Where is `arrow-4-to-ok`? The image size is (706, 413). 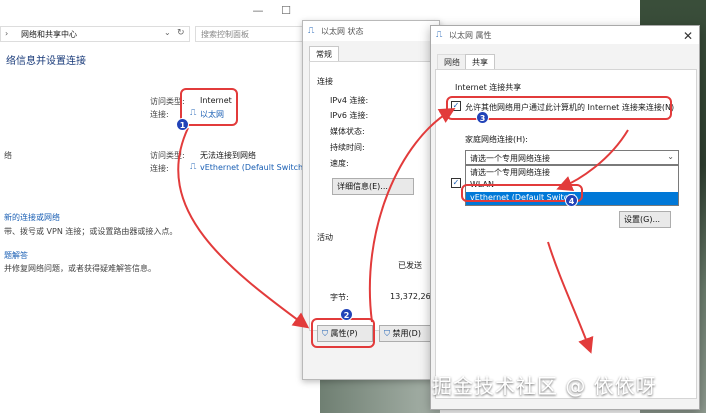 arrow-4-to-ok is located at coordinates (570, 297).